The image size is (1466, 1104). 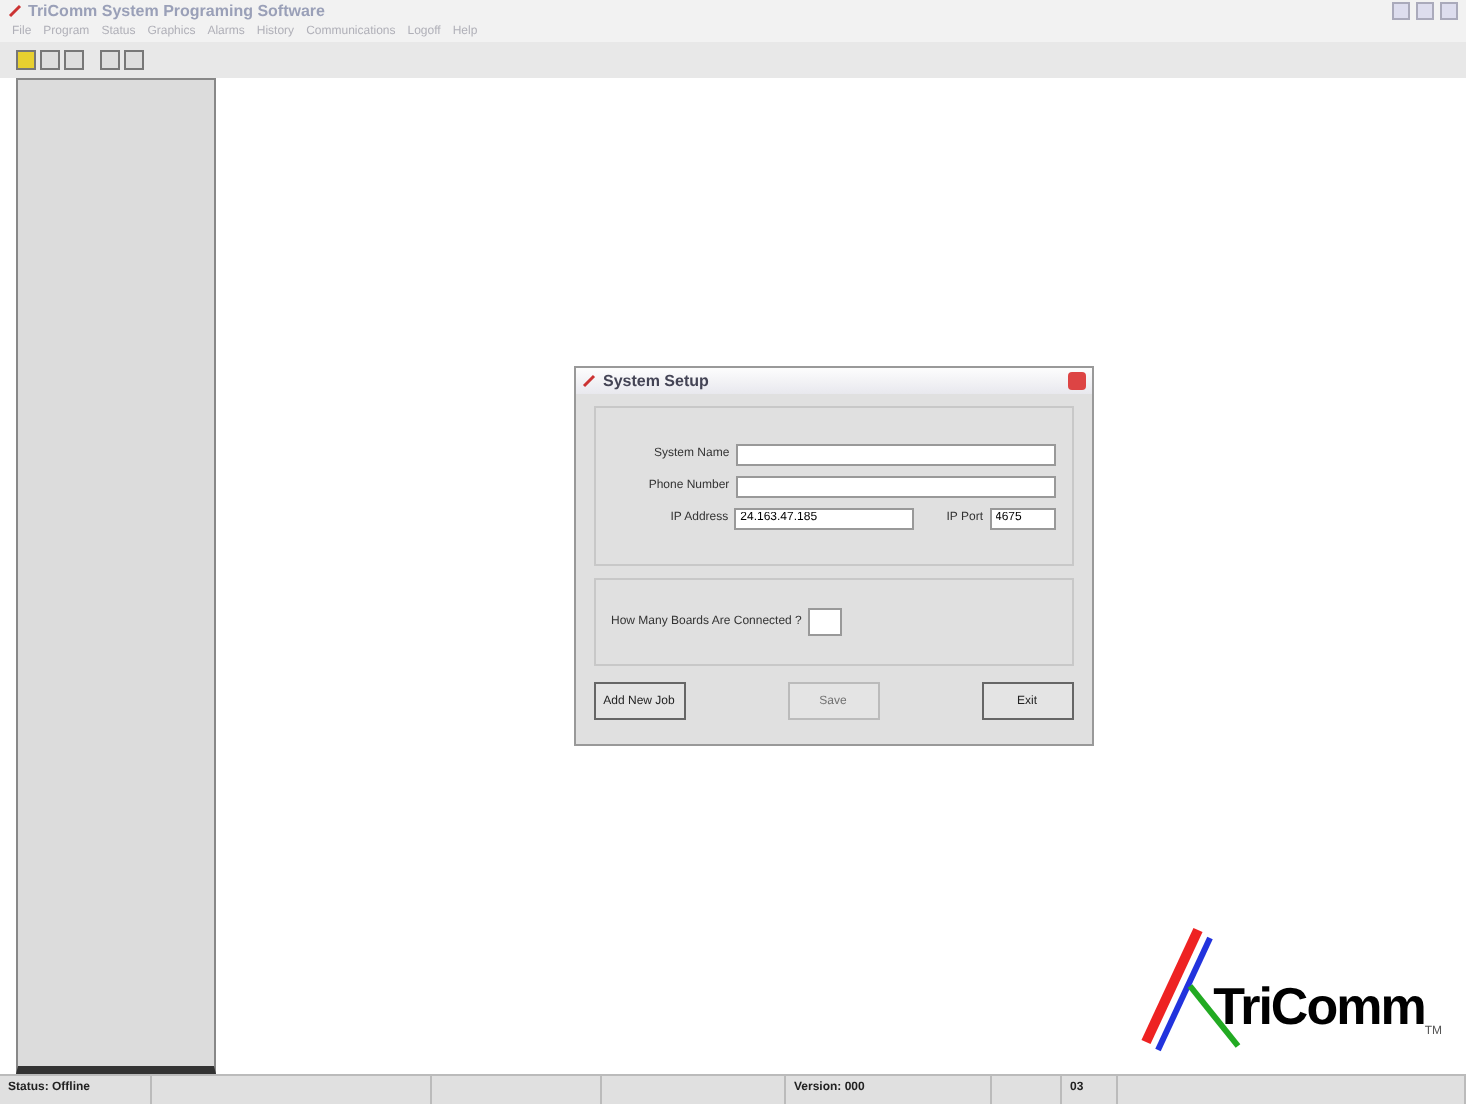 I want to click on dialog-title: System Setup, so click(x=656, y=381).